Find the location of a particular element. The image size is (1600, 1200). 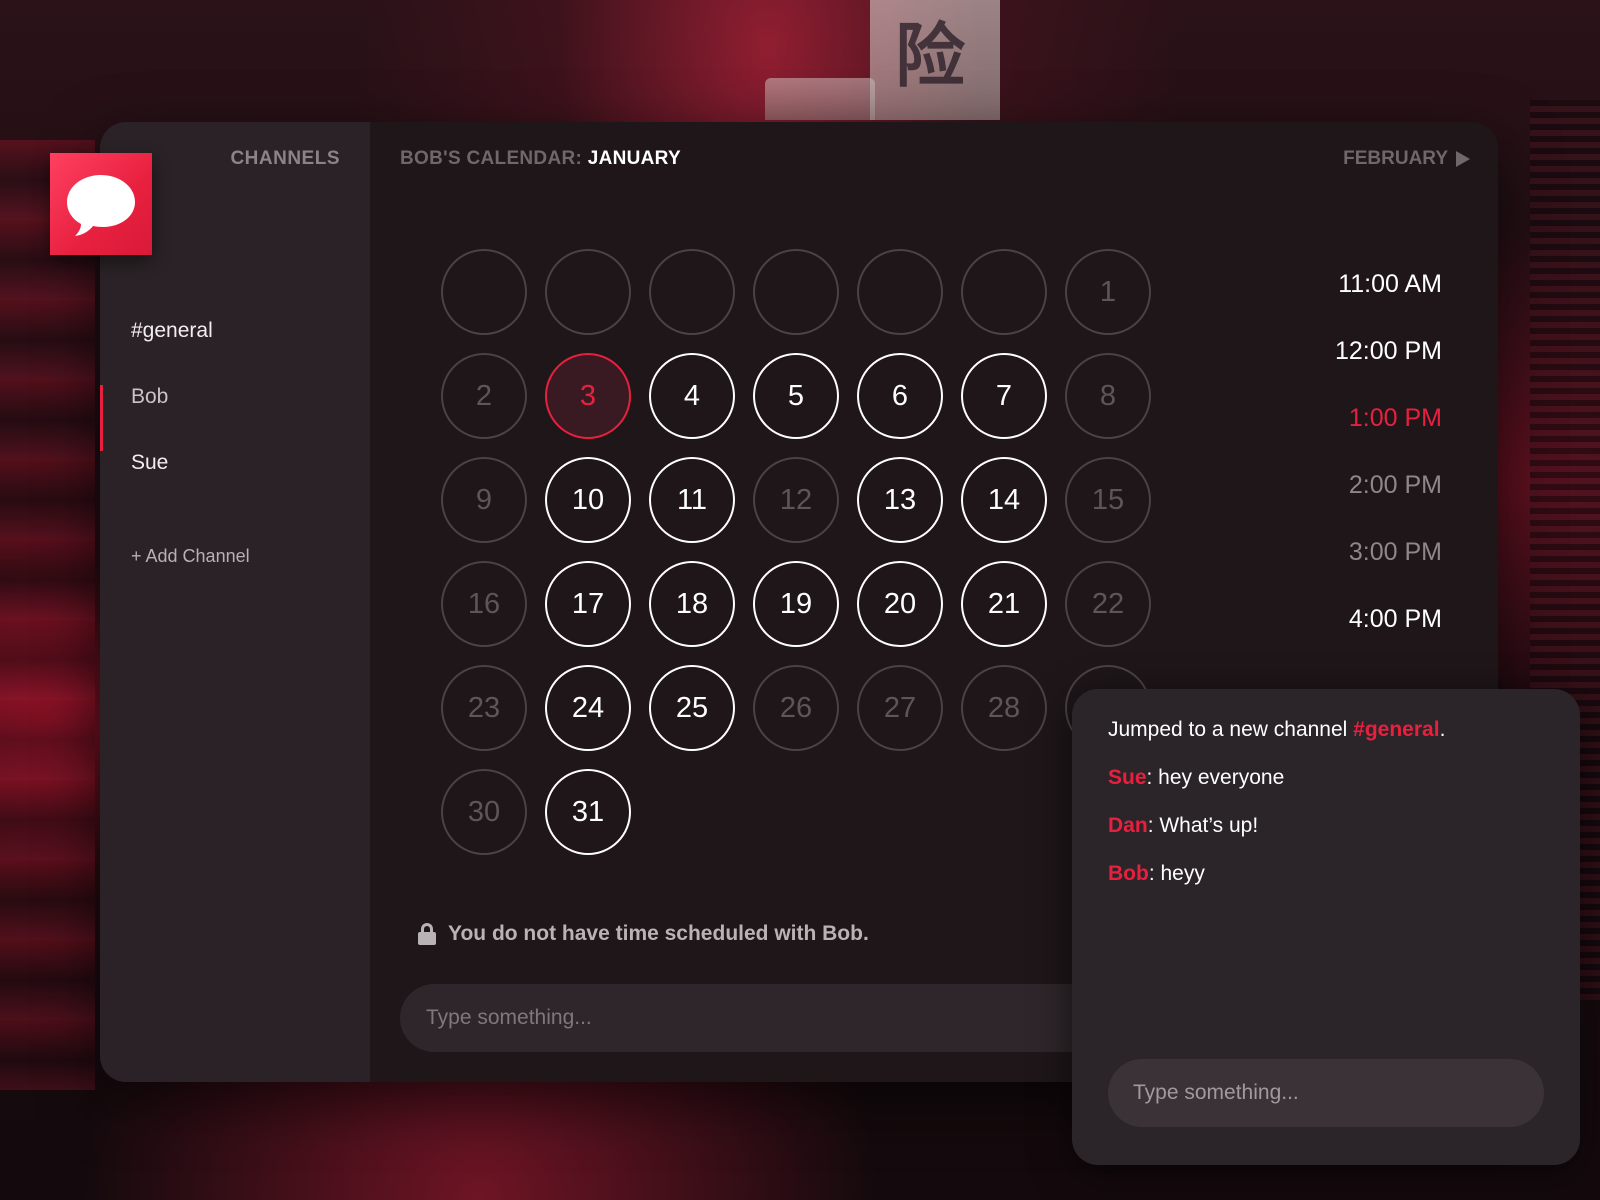

time-slot: 1:00 PM is located at coordinates (1342, 437).